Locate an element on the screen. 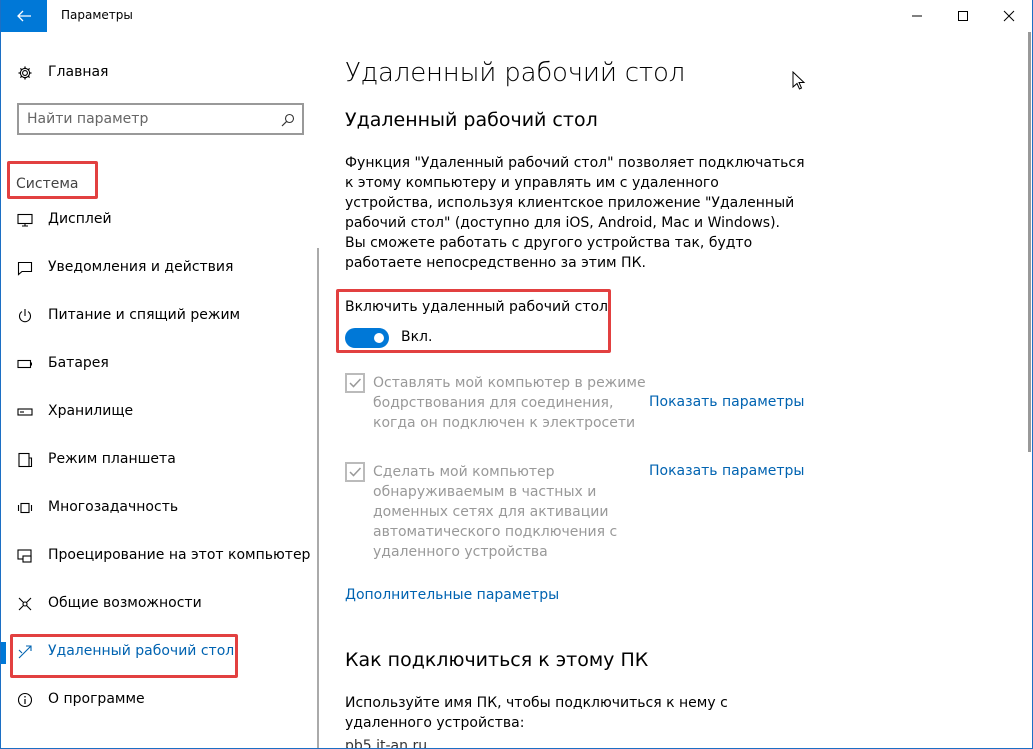  sidebar-item-label: Режим планшета is located at coordinates (112, 459).